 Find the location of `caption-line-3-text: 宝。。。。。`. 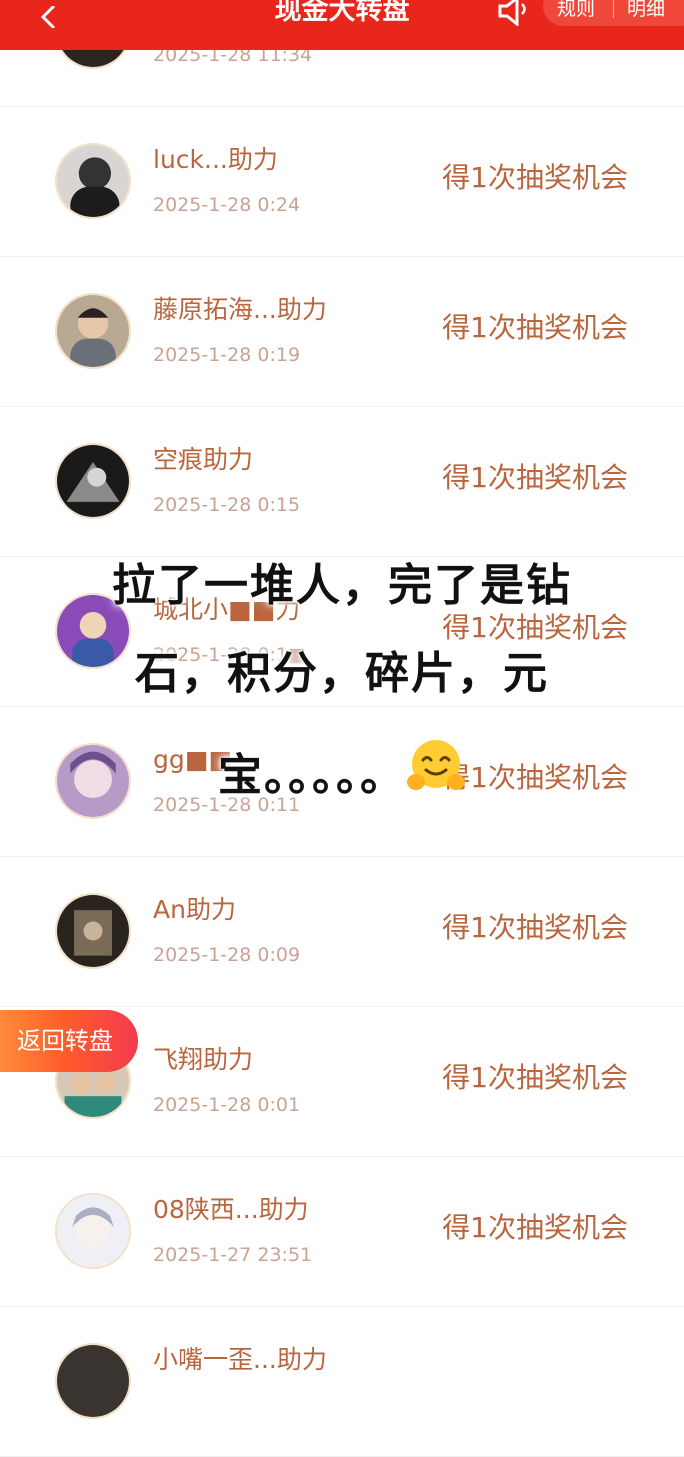

caption-line-3-text: 宝。。。。。 is located at coordinates (312, 775).